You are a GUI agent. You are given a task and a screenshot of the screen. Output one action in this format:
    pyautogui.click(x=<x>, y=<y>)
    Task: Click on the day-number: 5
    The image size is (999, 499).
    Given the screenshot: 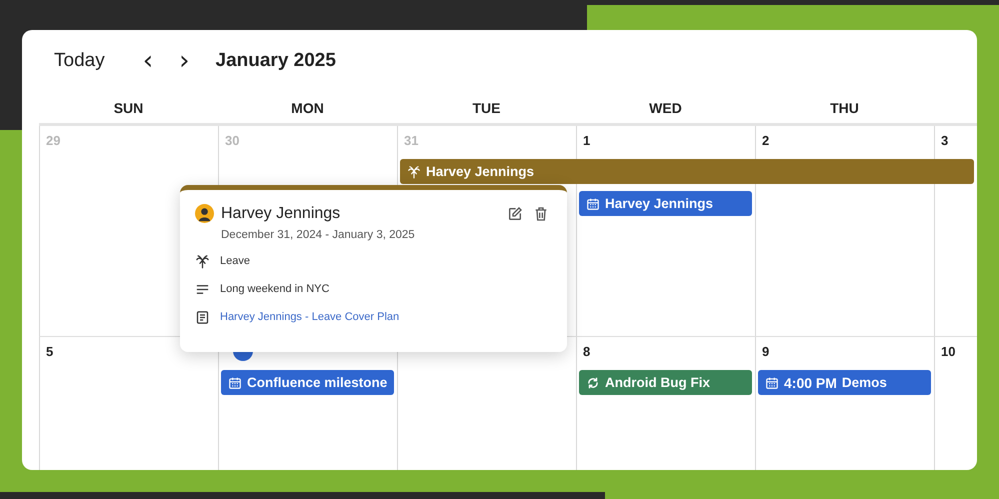 What is the action you would take?
    pyautogui.click(x=50, y=351)
    